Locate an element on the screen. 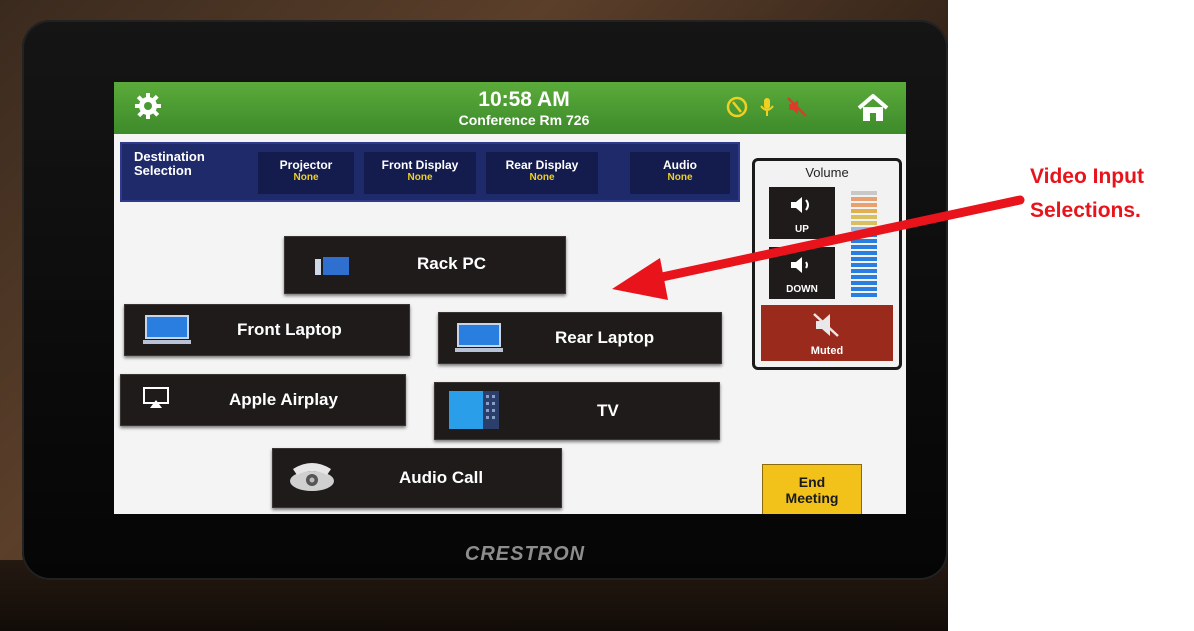 This screenshot has width=1194, height=631. clock-time: 10:58 AM is located at coordinates (524, 99).